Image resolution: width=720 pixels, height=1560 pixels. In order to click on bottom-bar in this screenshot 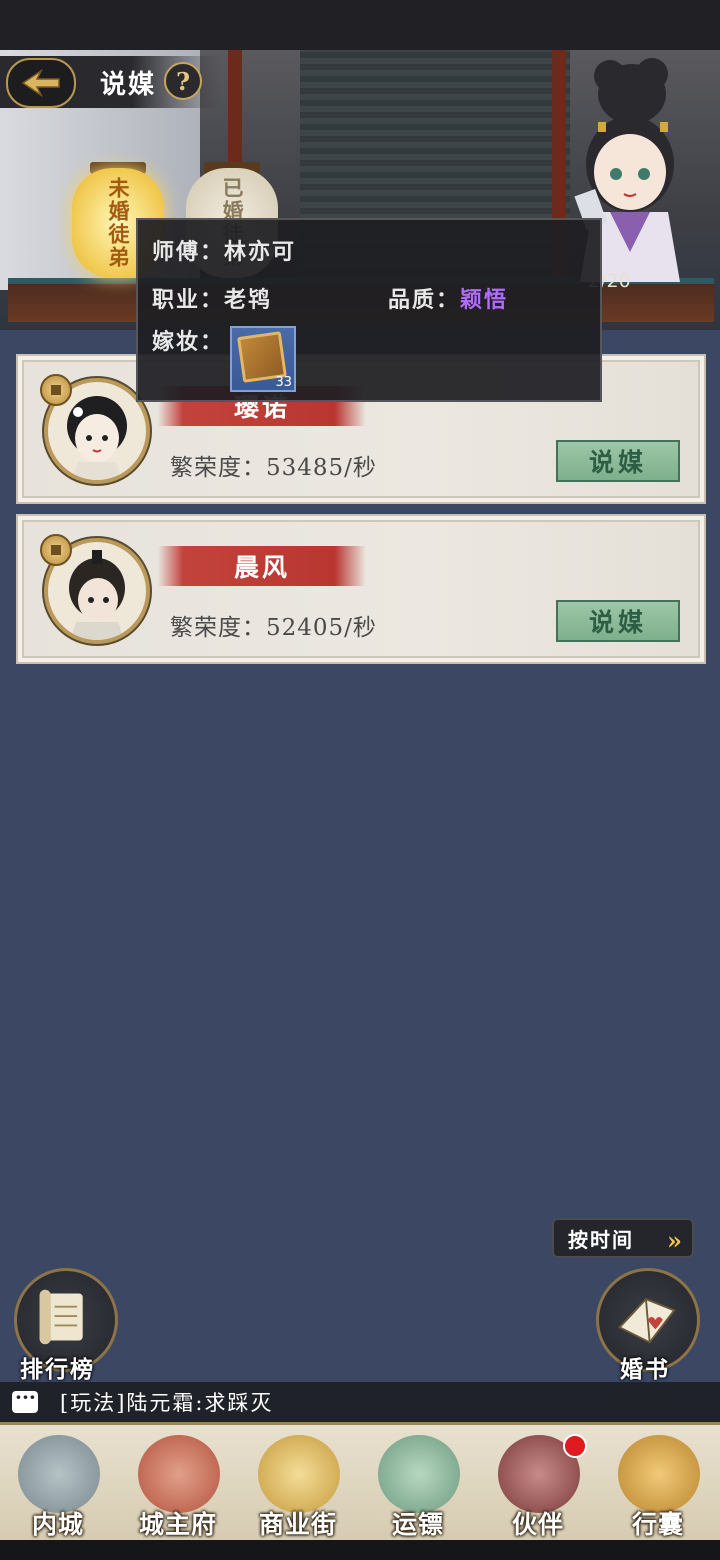, I will do `click(360, 1550)`.